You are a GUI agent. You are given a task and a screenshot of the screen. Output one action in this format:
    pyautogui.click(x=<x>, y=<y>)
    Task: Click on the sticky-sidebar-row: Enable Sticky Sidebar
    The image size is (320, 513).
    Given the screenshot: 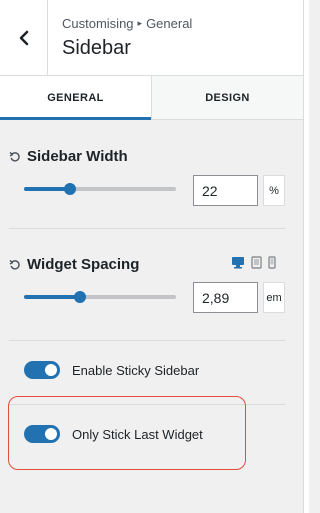 What is the action you would take?
    pyautogui.click(x=111, y=370)
    